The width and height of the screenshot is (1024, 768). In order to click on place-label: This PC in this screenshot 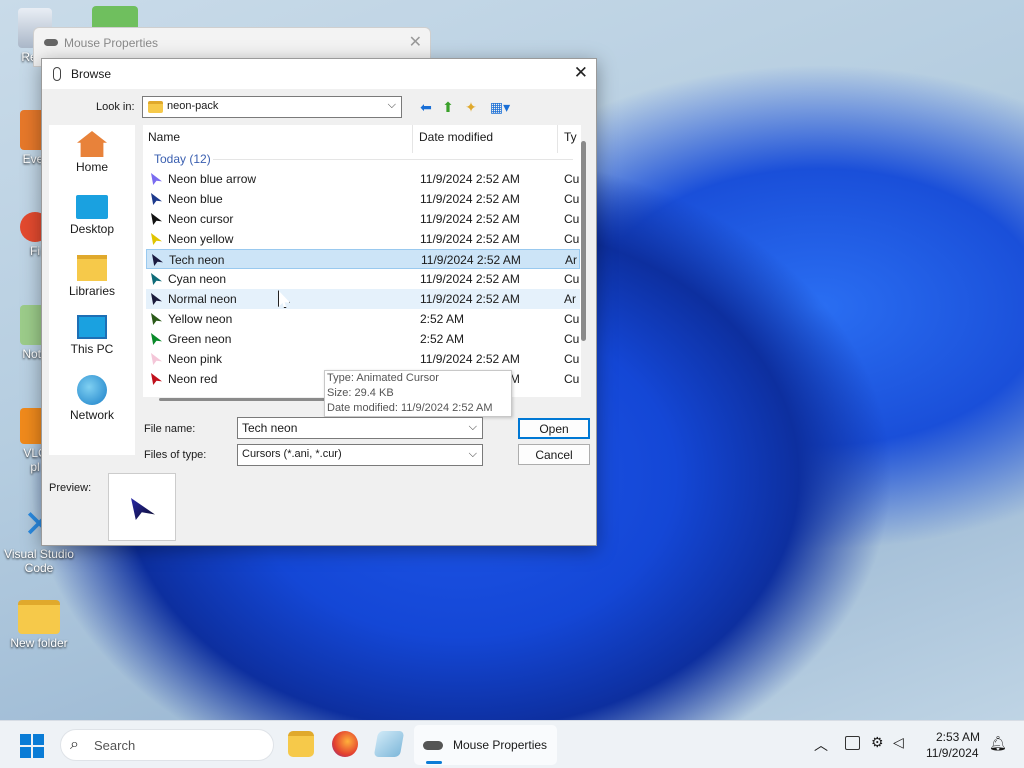, I will do `click(92, 349)`.